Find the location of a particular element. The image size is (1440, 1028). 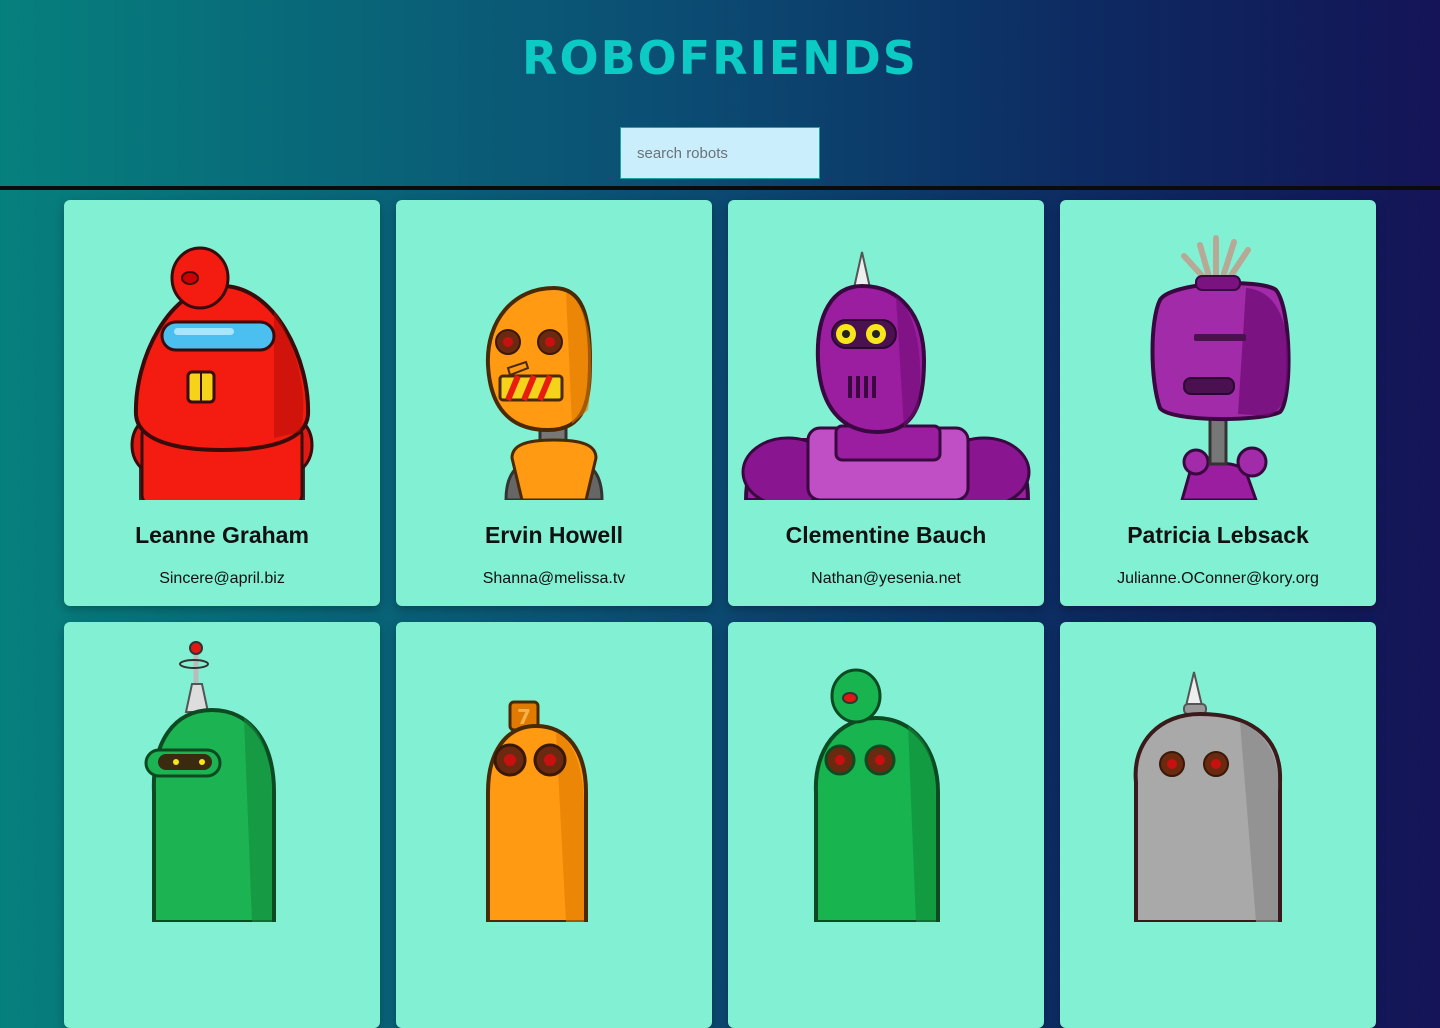

robot-name: Clementine Bauch is located at coordinates (886, 535).